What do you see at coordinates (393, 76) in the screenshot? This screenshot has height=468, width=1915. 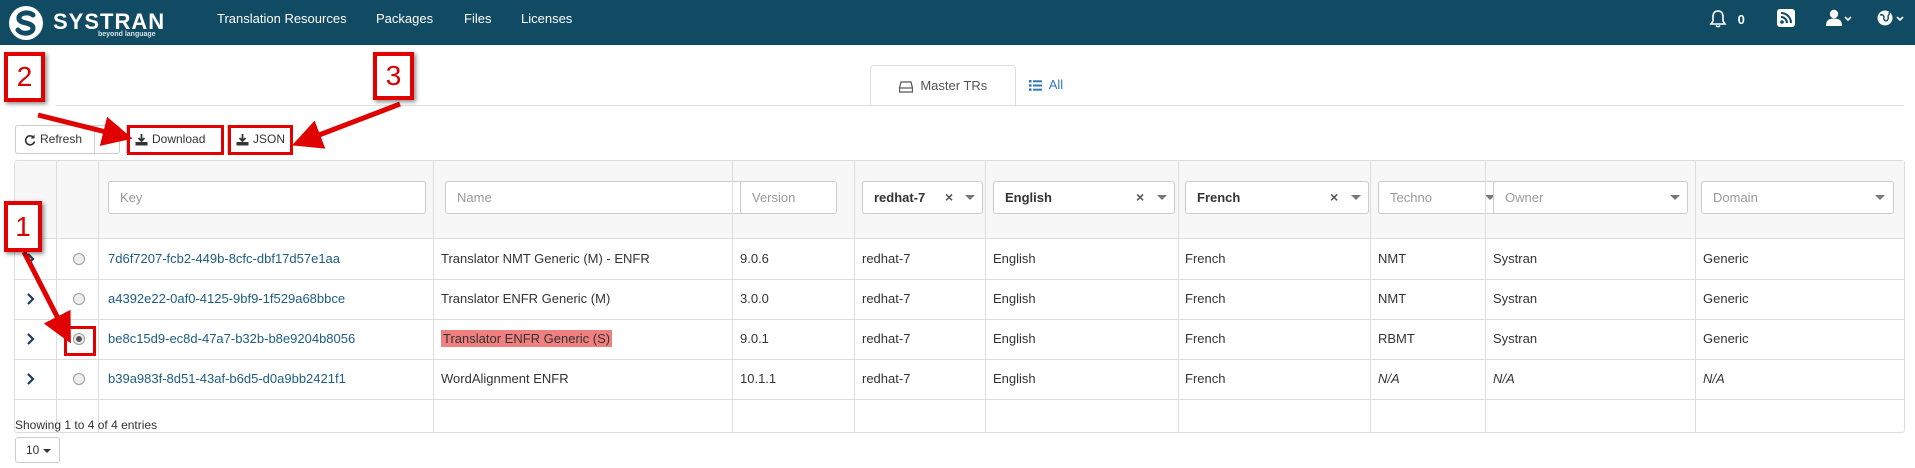 I see `callout-3: 3` at bounding box center [393, 76].